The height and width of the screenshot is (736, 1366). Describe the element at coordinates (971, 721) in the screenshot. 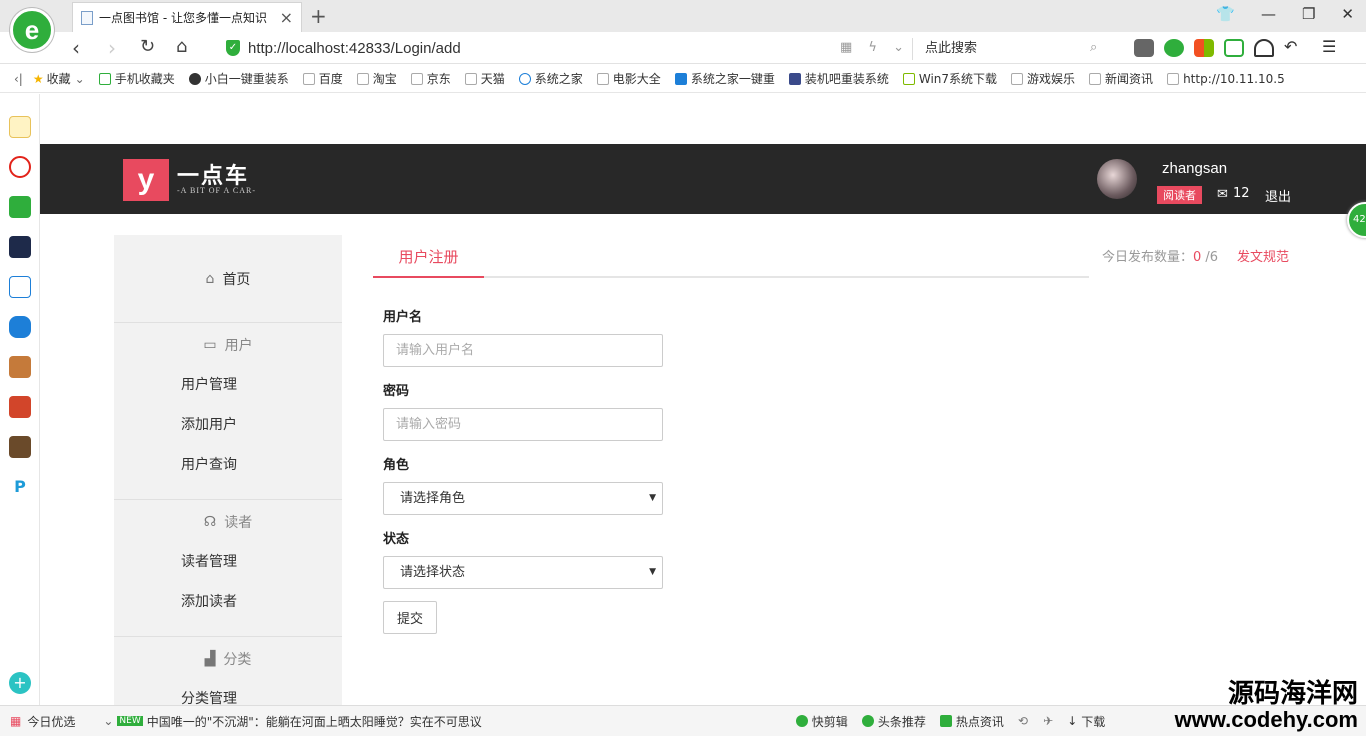

I see `status-hot-news: 热点资讯` at that location.